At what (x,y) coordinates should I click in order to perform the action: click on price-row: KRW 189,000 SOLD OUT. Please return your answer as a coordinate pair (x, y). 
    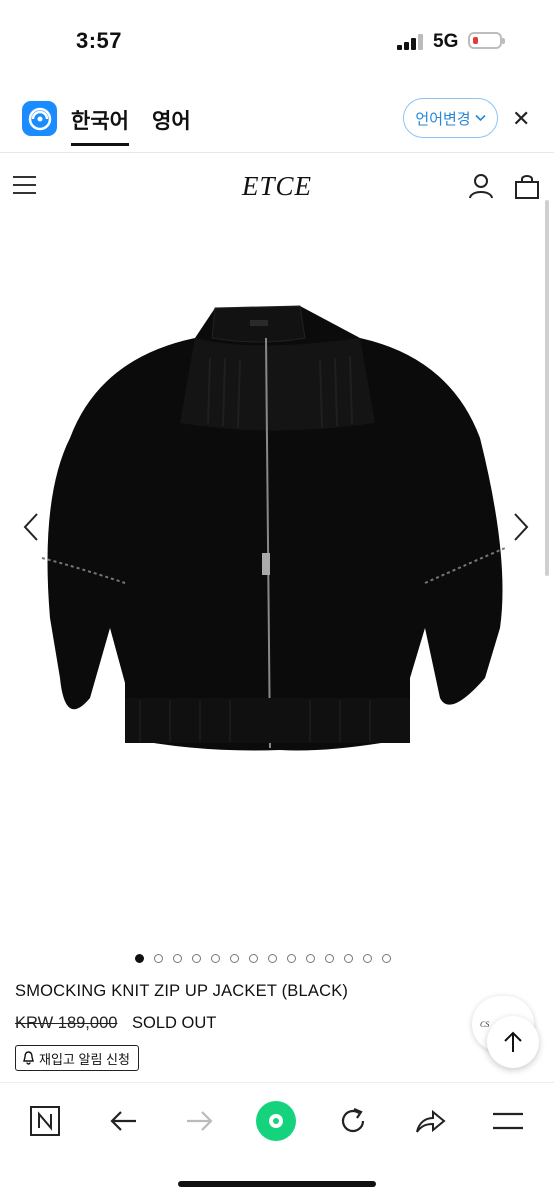
    Looking at the image, I should click on (115, 1023).